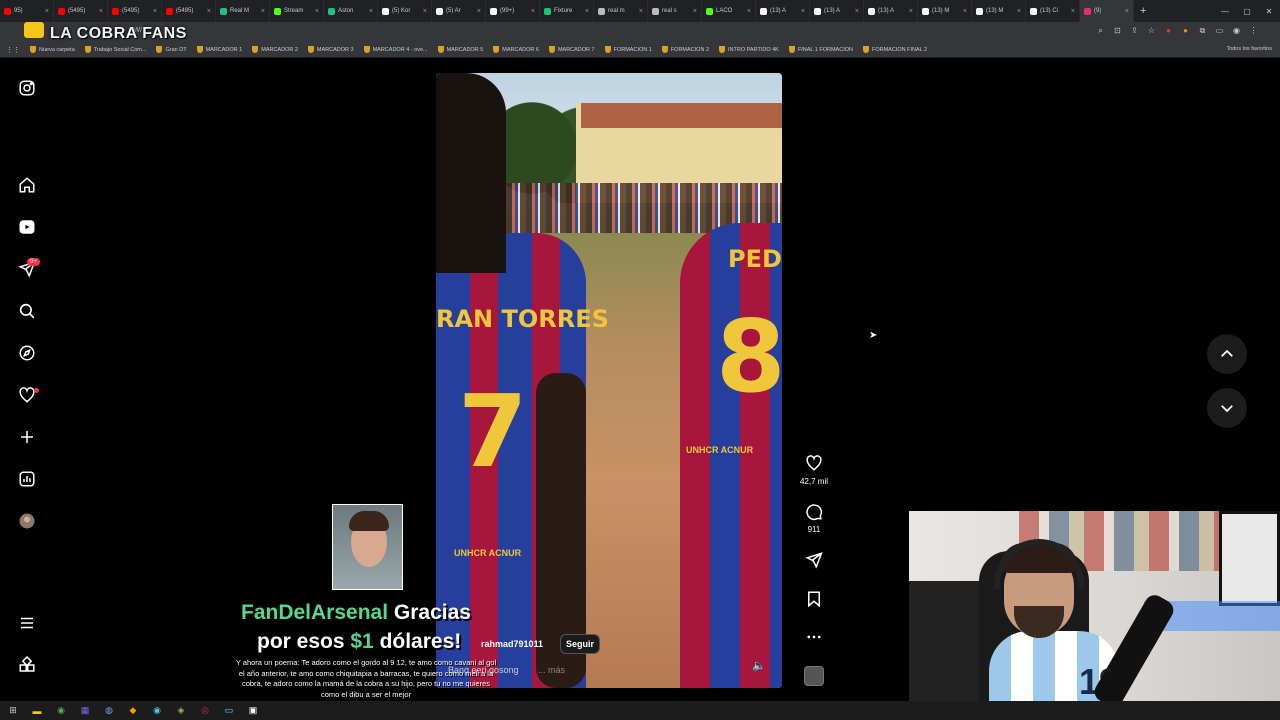 The width and height of the screenshot is (1280, 720). Describe the element at coordinates (814, 463) in the screenshot. I see `like-icon` at that location.